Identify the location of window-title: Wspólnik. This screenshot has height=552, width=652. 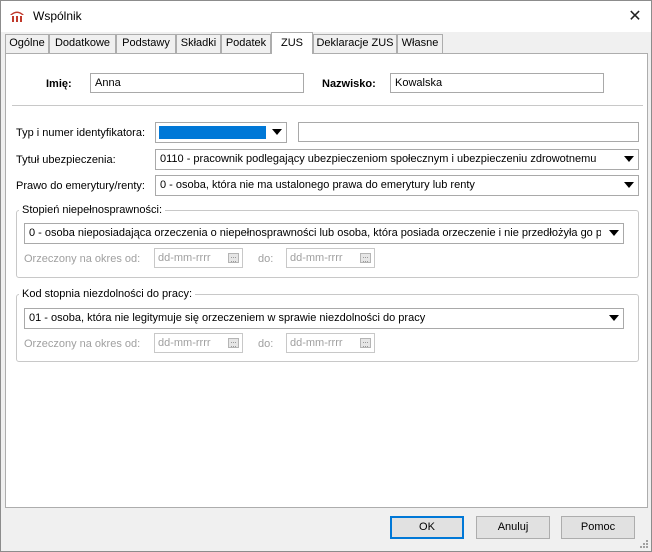
(57, 16).